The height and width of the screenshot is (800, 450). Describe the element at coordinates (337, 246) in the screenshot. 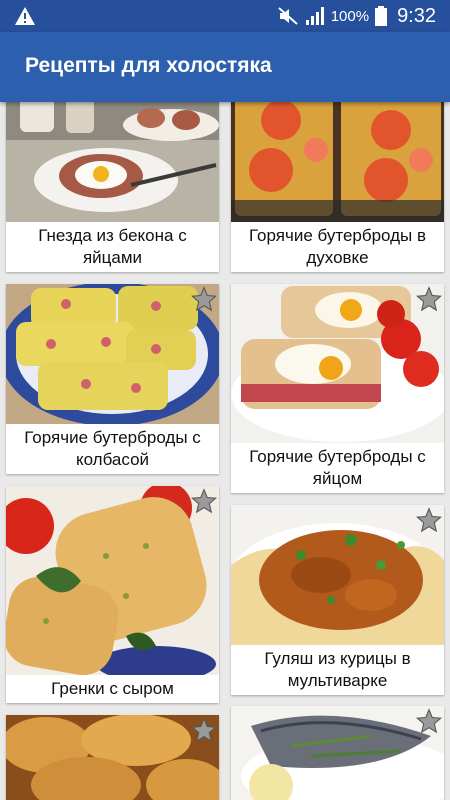

I see `recipe-title: Горячие бутерброды в духовке` at that location.